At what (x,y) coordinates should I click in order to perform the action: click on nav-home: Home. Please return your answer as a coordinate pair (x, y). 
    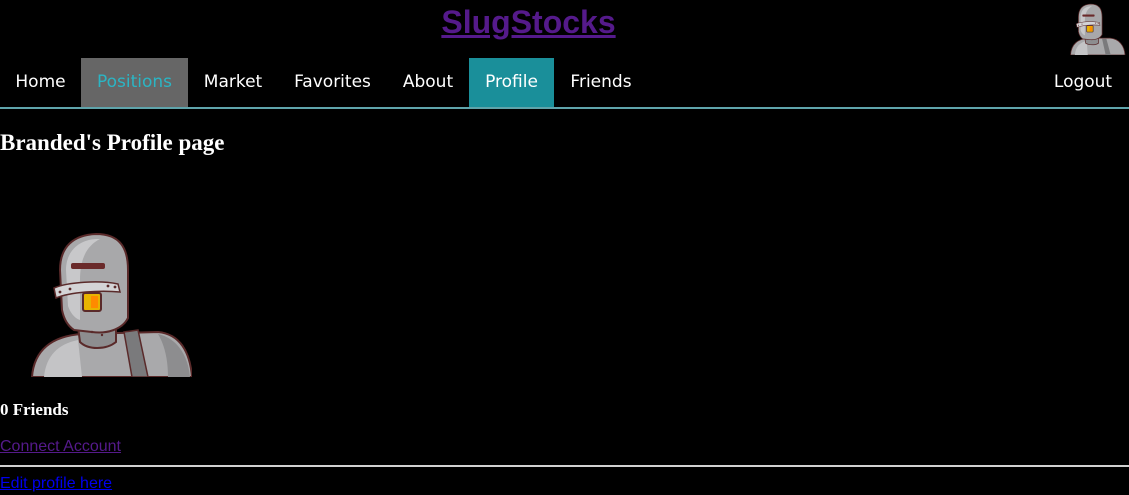
    Looking at the image, I should click on (40, 82).